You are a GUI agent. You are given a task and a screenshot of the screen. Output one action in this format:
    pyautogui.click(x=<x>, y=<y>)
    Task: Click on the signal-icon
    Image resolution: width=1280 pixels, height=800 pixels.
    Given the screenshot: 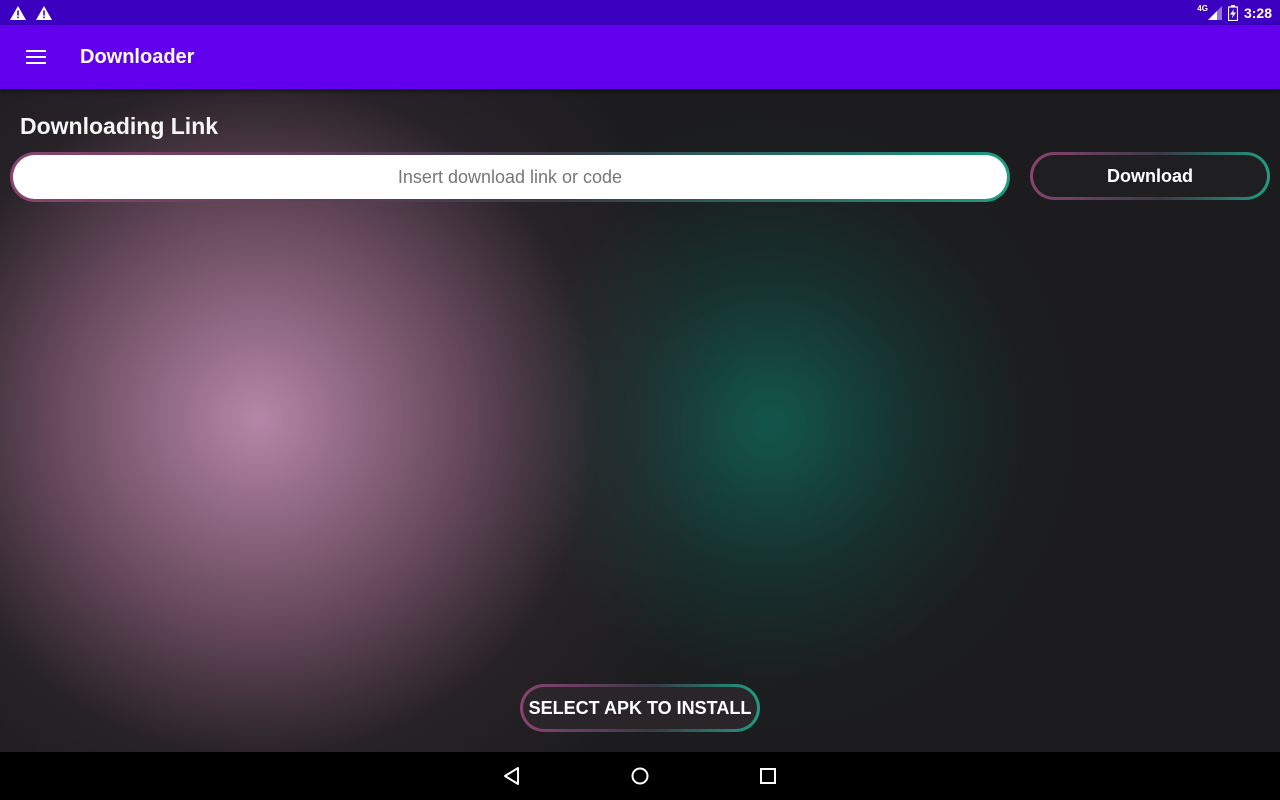 What is the action you would take?
    pyautogui.click(x=1214, y=12)
    